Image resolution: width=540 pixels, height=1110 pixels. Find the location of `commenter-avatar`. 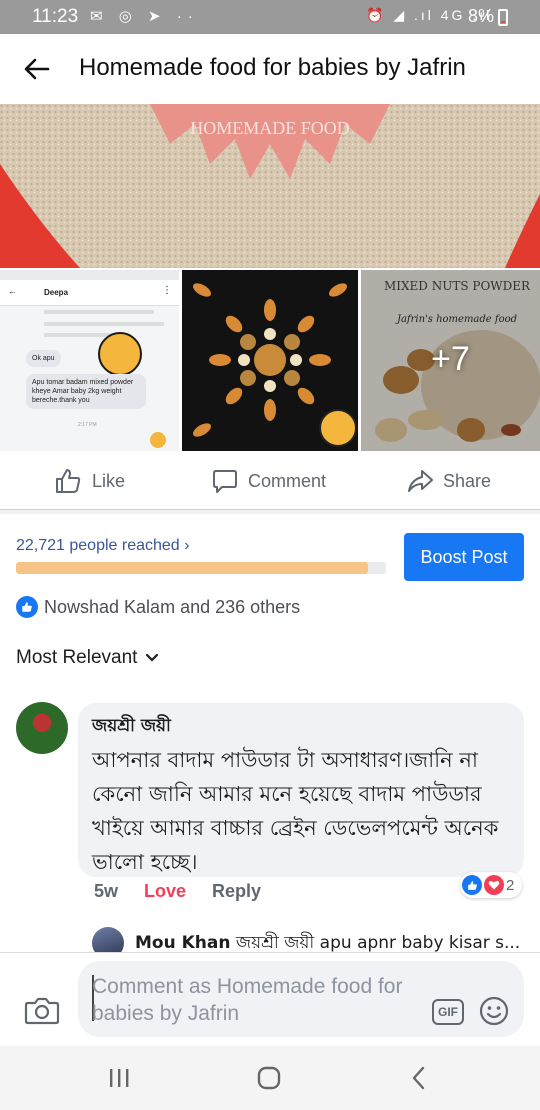

commenter-avatar is located at coordinates (42, 728).